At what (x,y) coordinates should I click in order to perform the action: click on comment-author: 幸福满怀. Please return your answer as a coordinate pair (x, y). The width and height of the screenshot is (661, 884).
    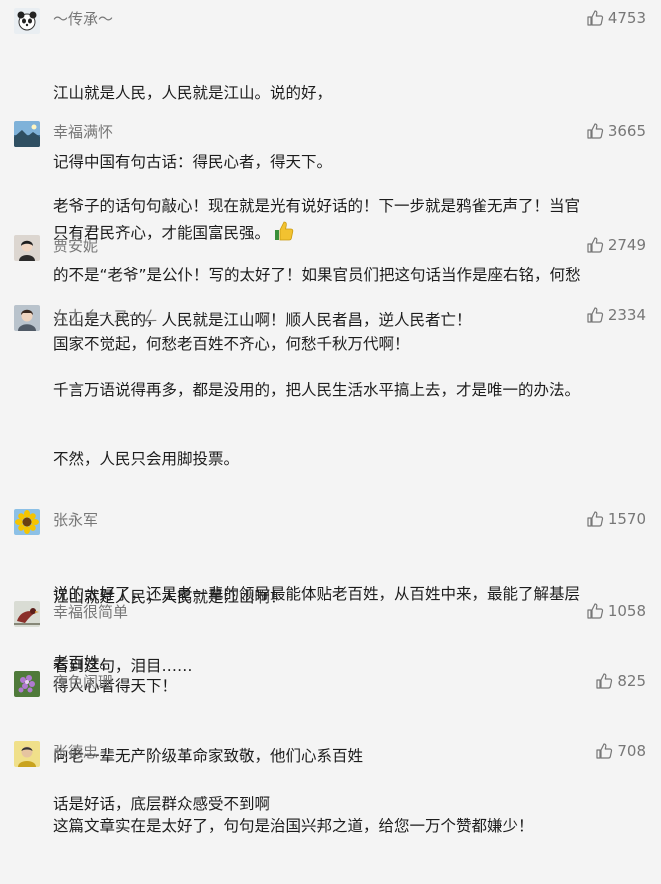
    Looking at the image, I should click on (83, 132).